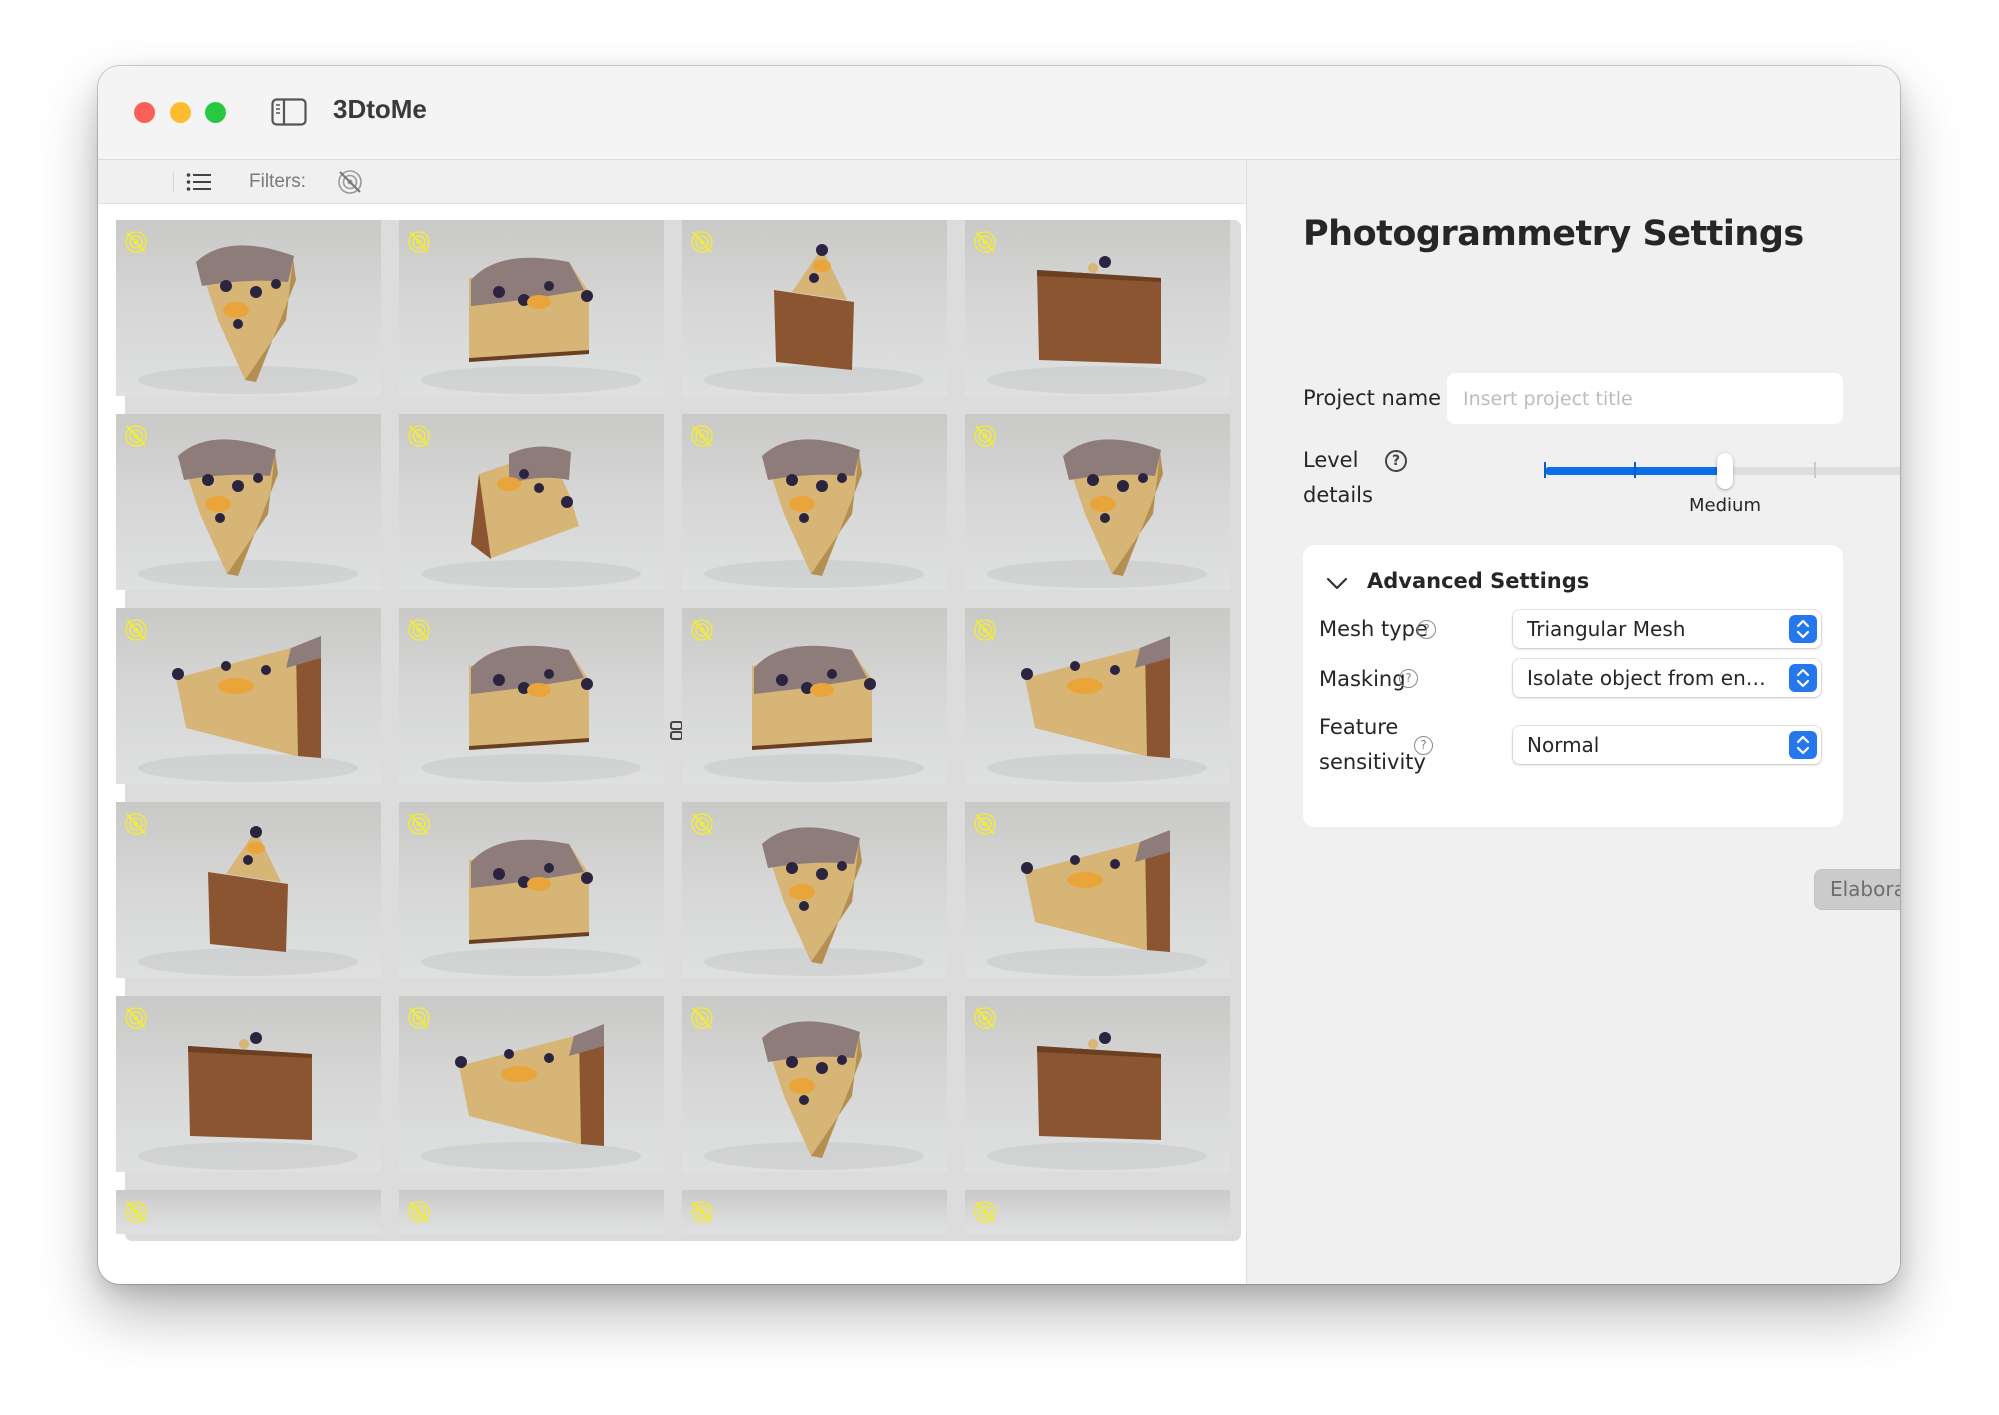 Image resolution: width=1999 pixels, height=1415 pixels. What do you see at coordinates (1478, 581) in the screenshot?
I see `advanced-settings-title: Advanced Settings` at bounding box center [1478, 581].